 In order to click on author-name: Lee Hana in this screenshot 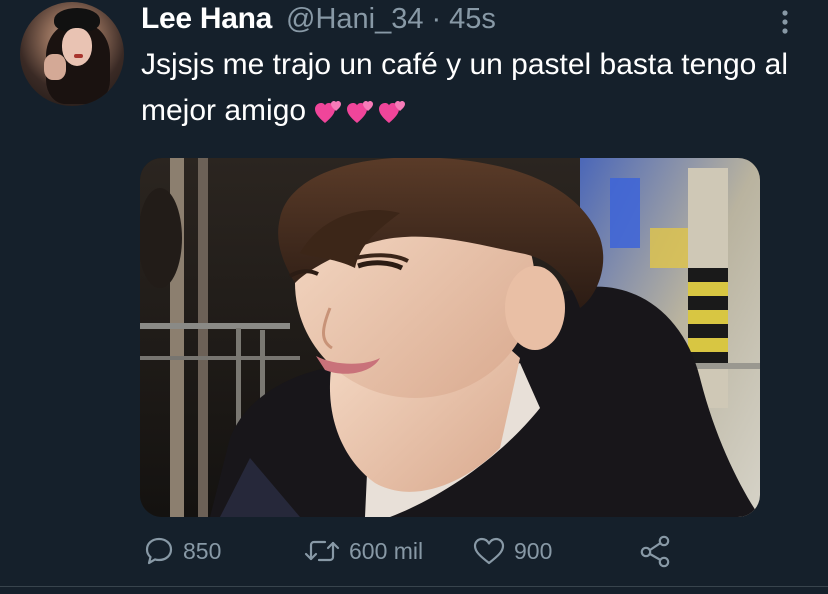, I will do `click(206, 19)`.